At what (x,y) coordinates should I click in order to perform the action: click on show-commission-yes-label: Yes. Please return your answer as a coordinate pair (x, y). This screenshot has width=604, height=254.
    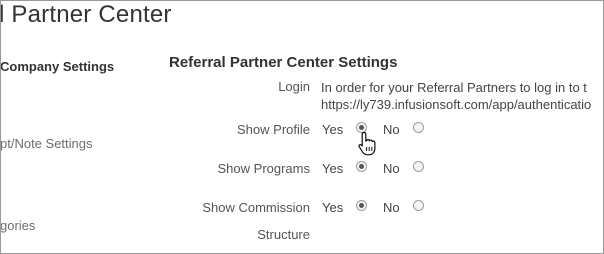
    Looking at the image, I should click on (333, 207).